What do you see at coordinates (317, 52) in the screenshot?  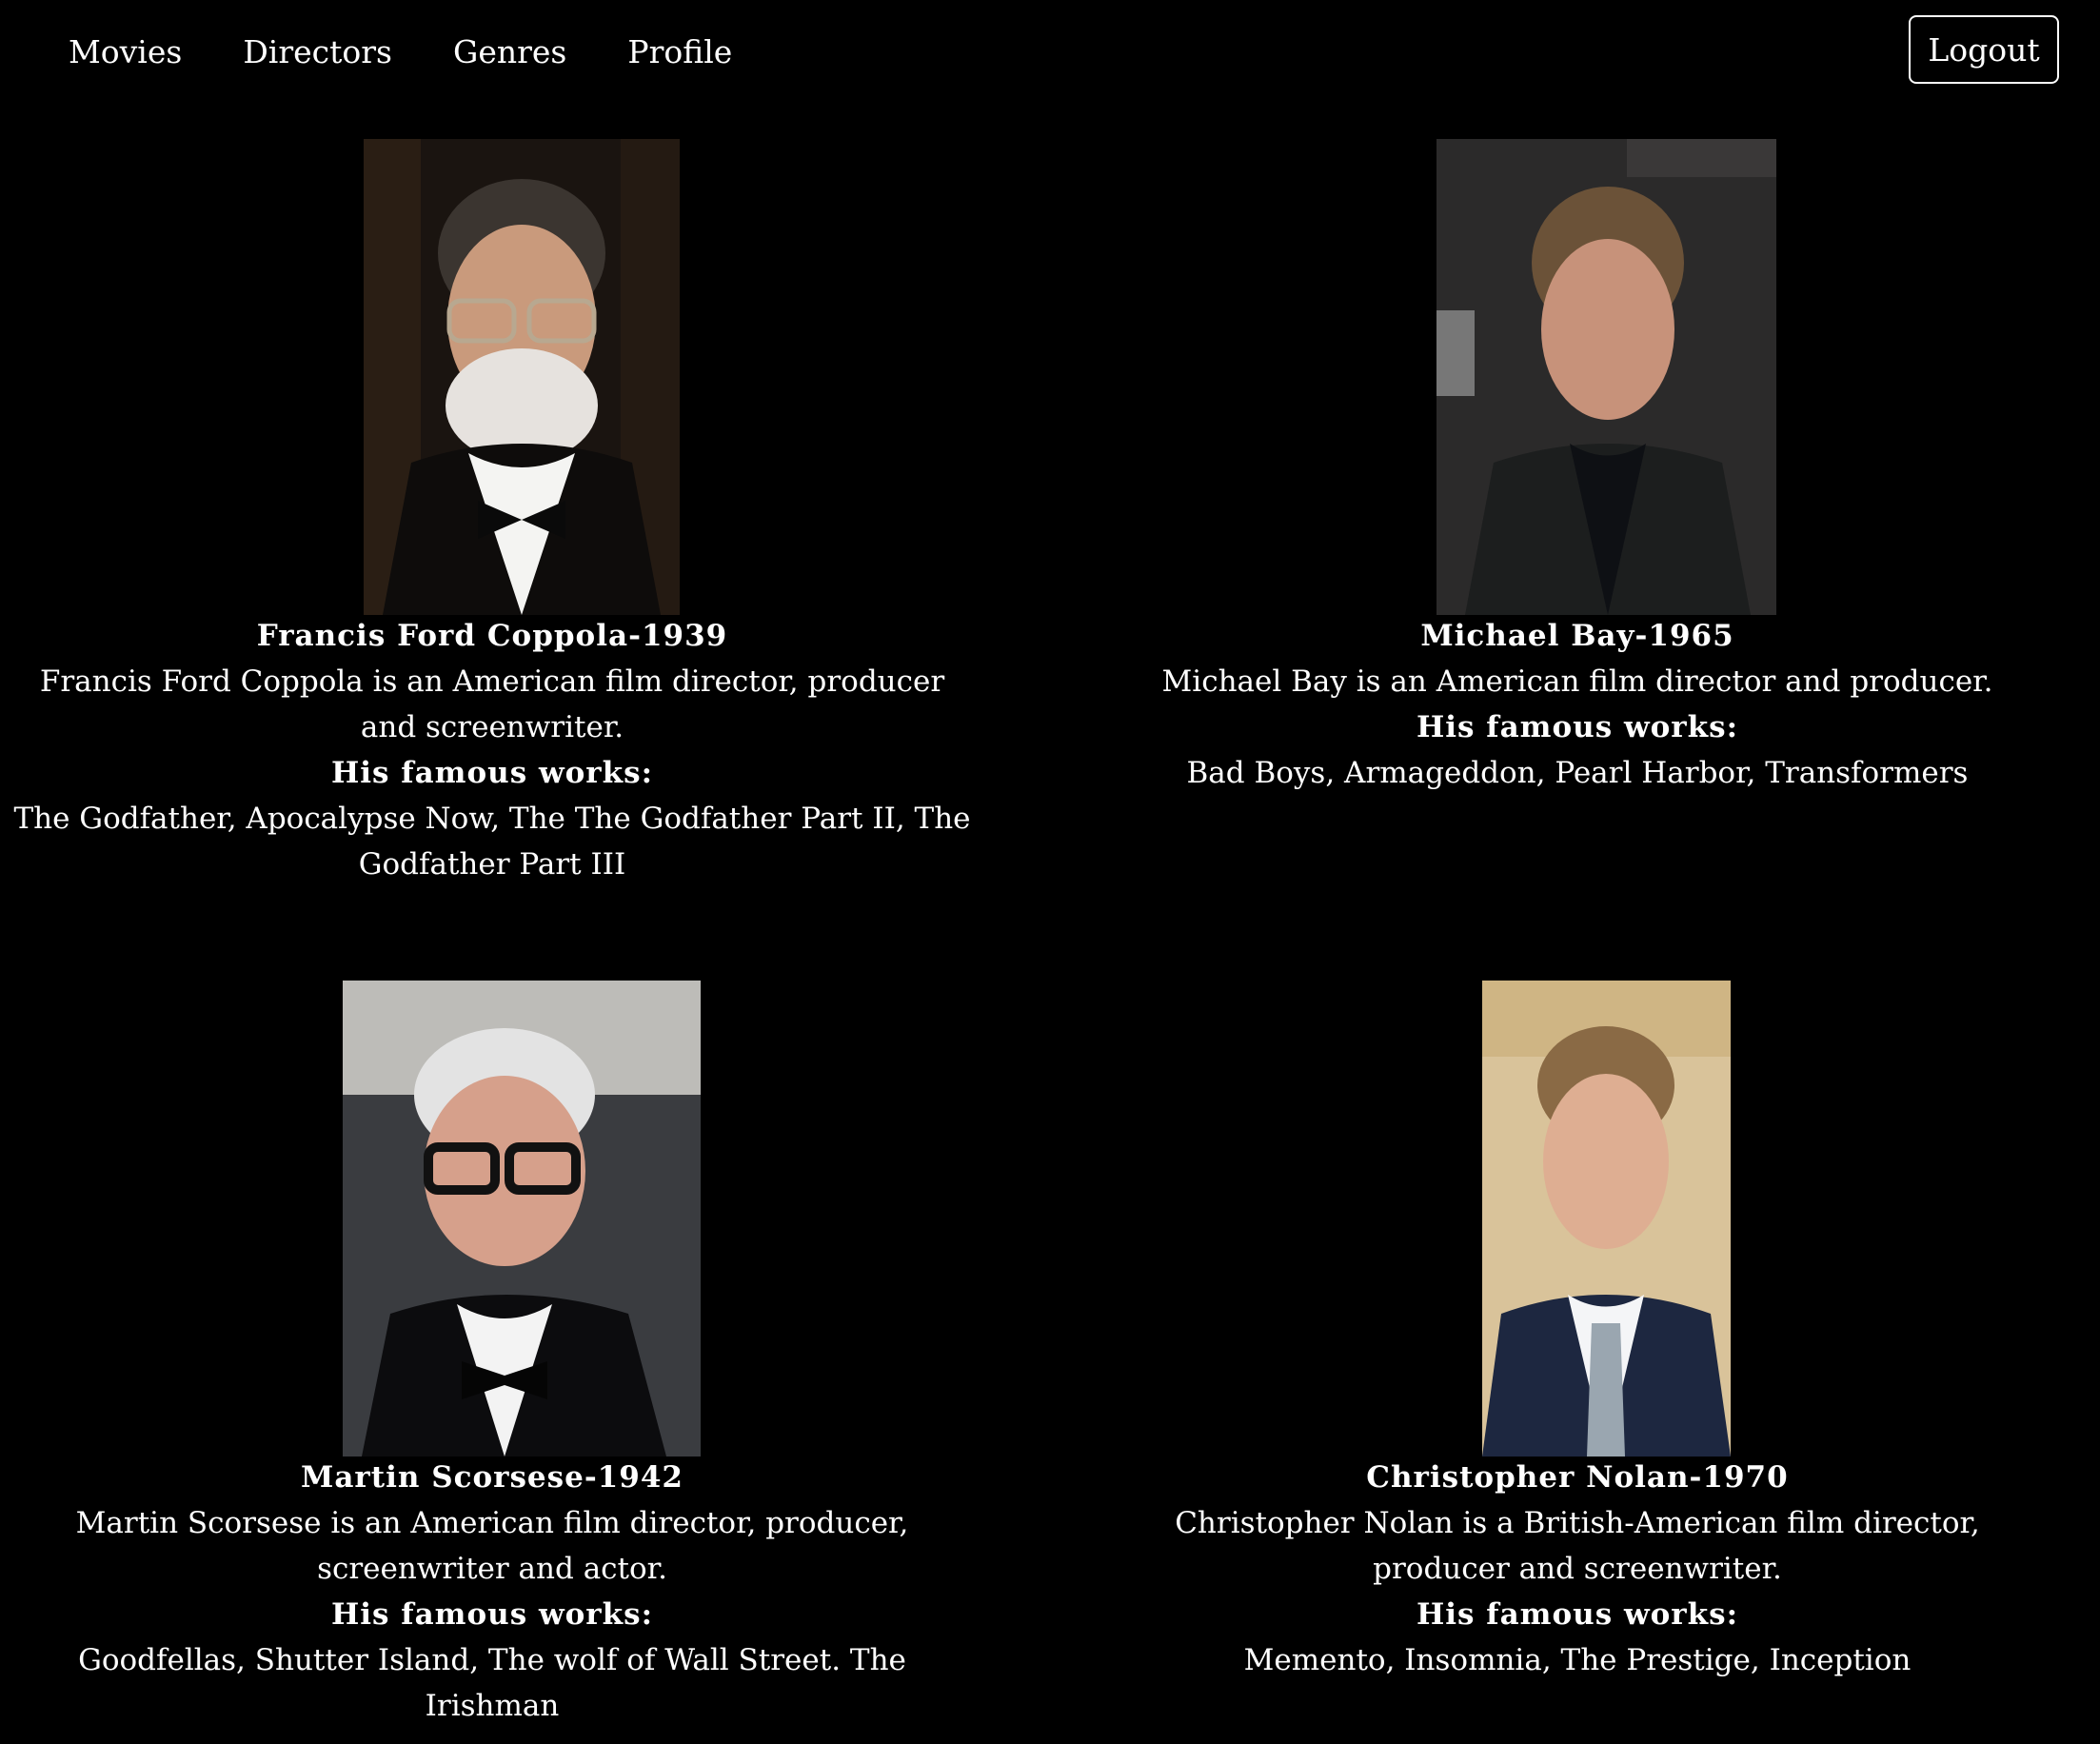 I see `nav-link-directors: Directors` at bounding box center [317, 52].